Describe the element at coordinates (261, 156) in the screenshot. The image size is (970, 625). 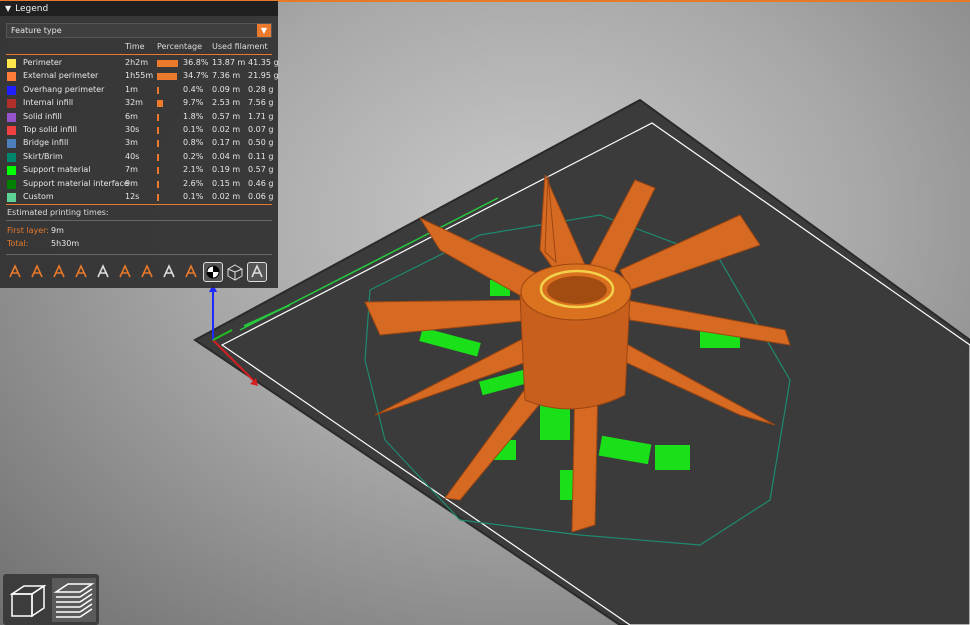
I see `feature-filament-weight: 0.11 g` at that location.